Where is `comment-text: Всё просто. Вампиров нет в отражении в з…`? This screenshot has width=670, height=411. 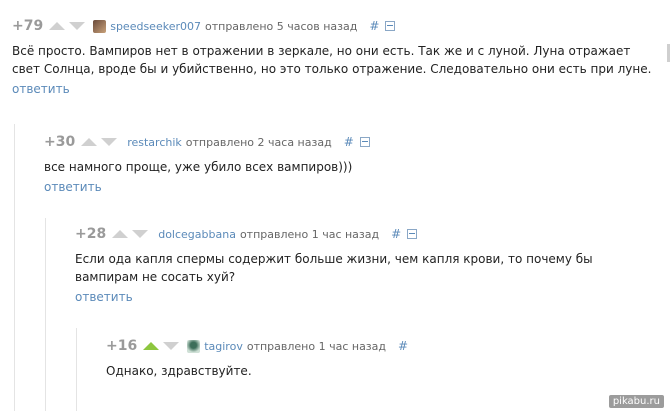
comment-text: Всё просто. Вампиров нет в отражении в з… is located at coordinates (332, 60).